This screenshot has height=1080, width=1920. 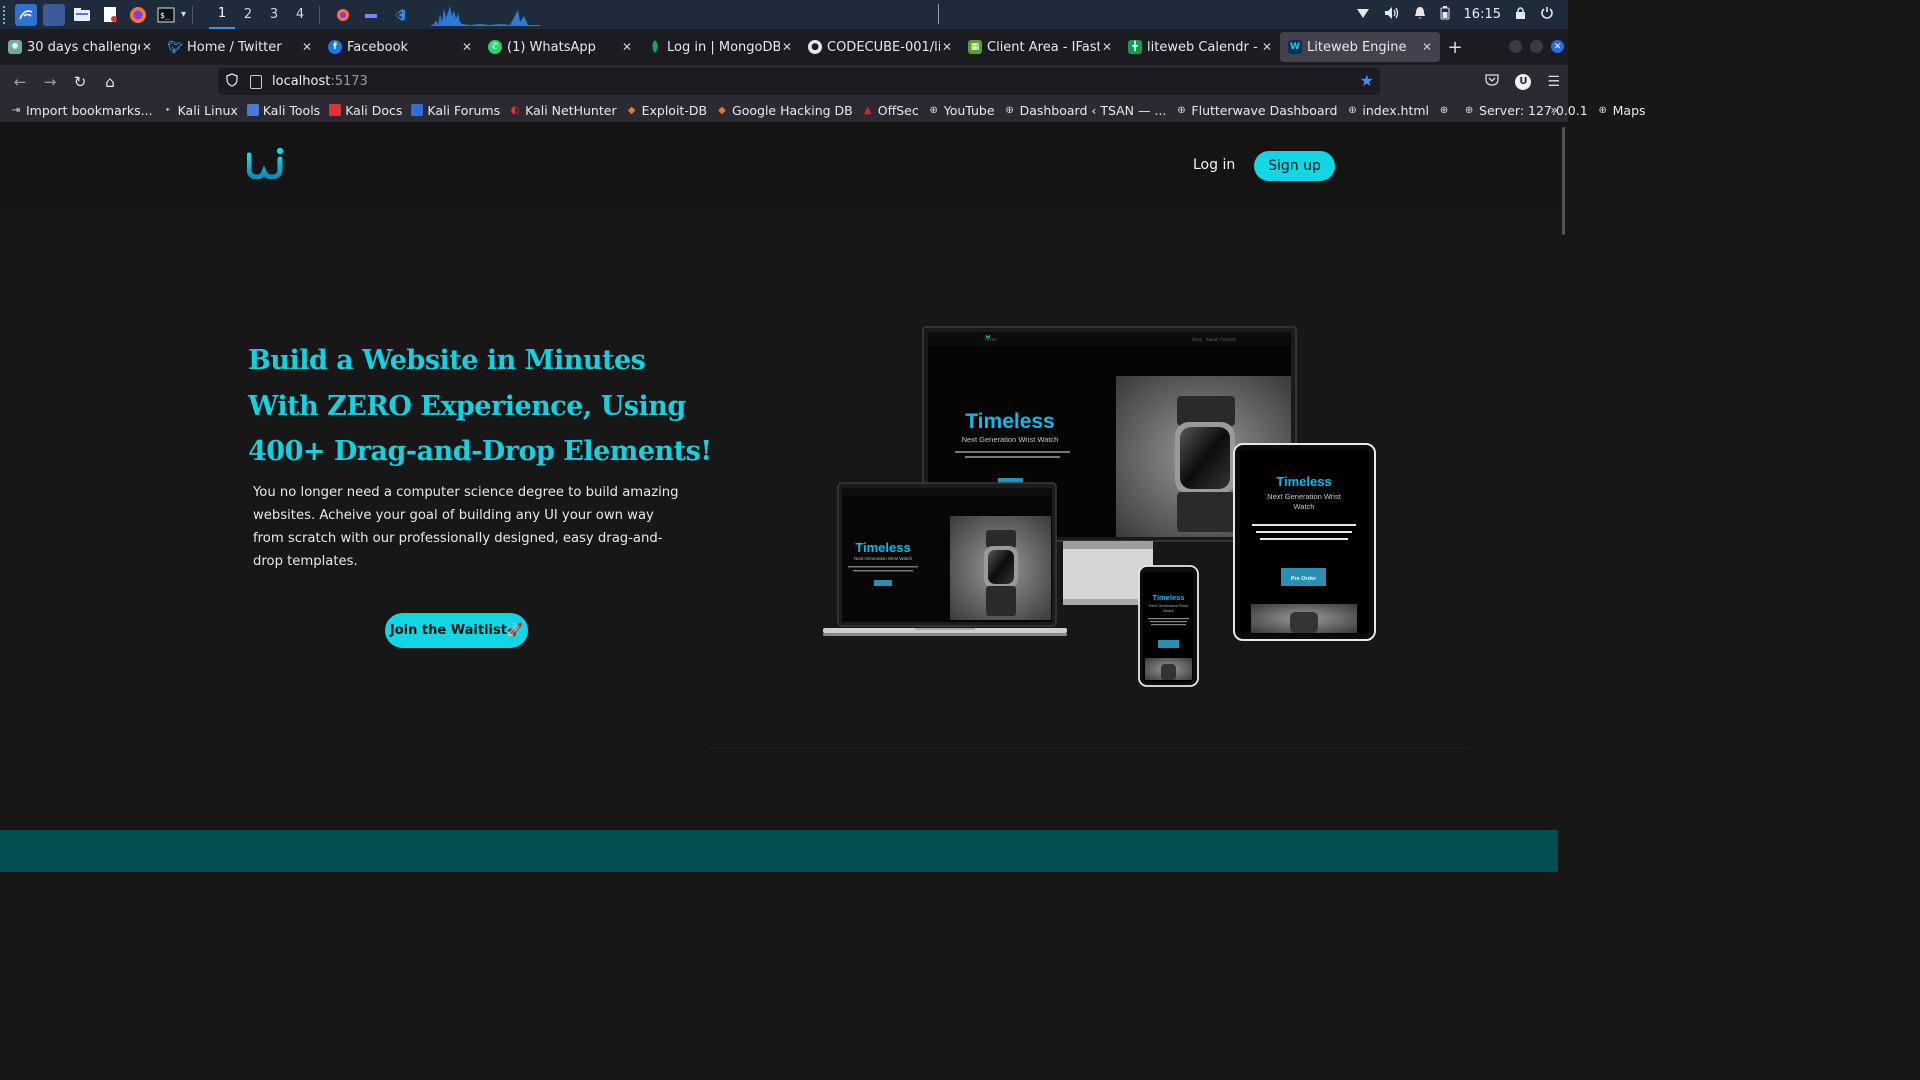 What do you see at coordinates (400, 47) in the screenshot?
I see `browser-tab: f Facebook ✕` at bounding box center [400, 47].